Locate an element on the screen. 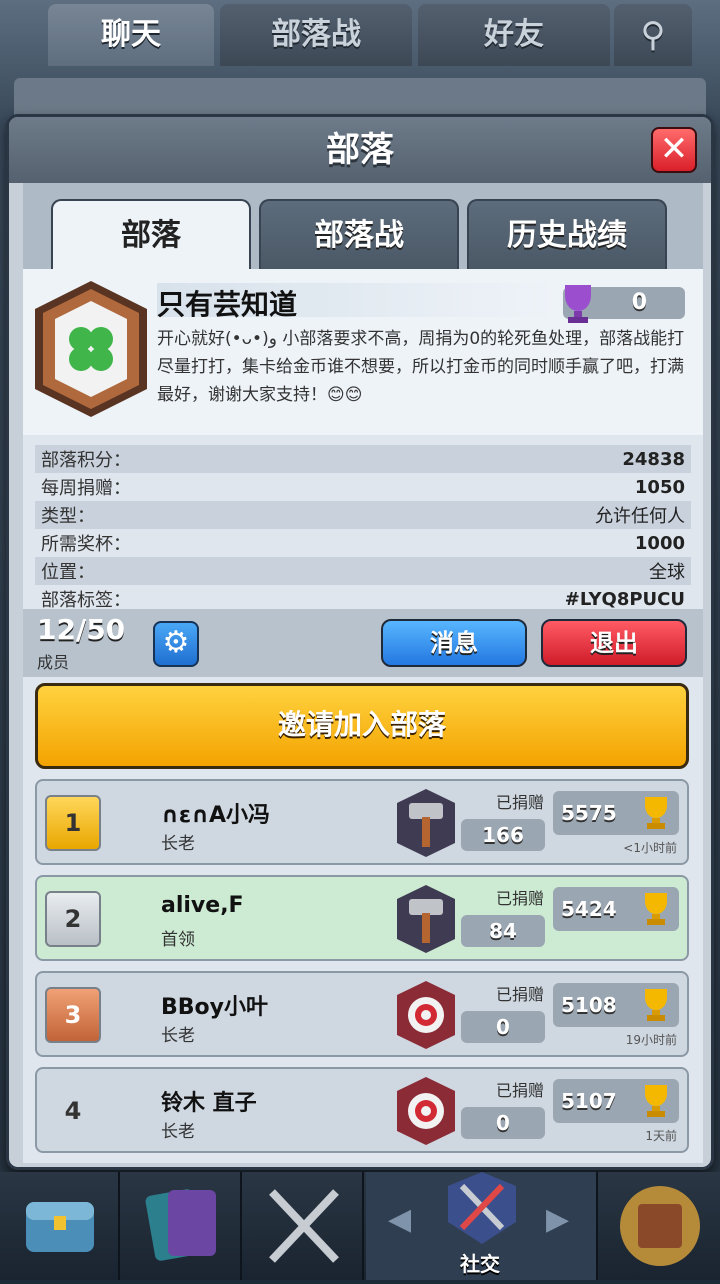 The width and height of the screenshot is (720, 1284). chevron-right-icon: ▶ is located at coordinates (558, 1219).